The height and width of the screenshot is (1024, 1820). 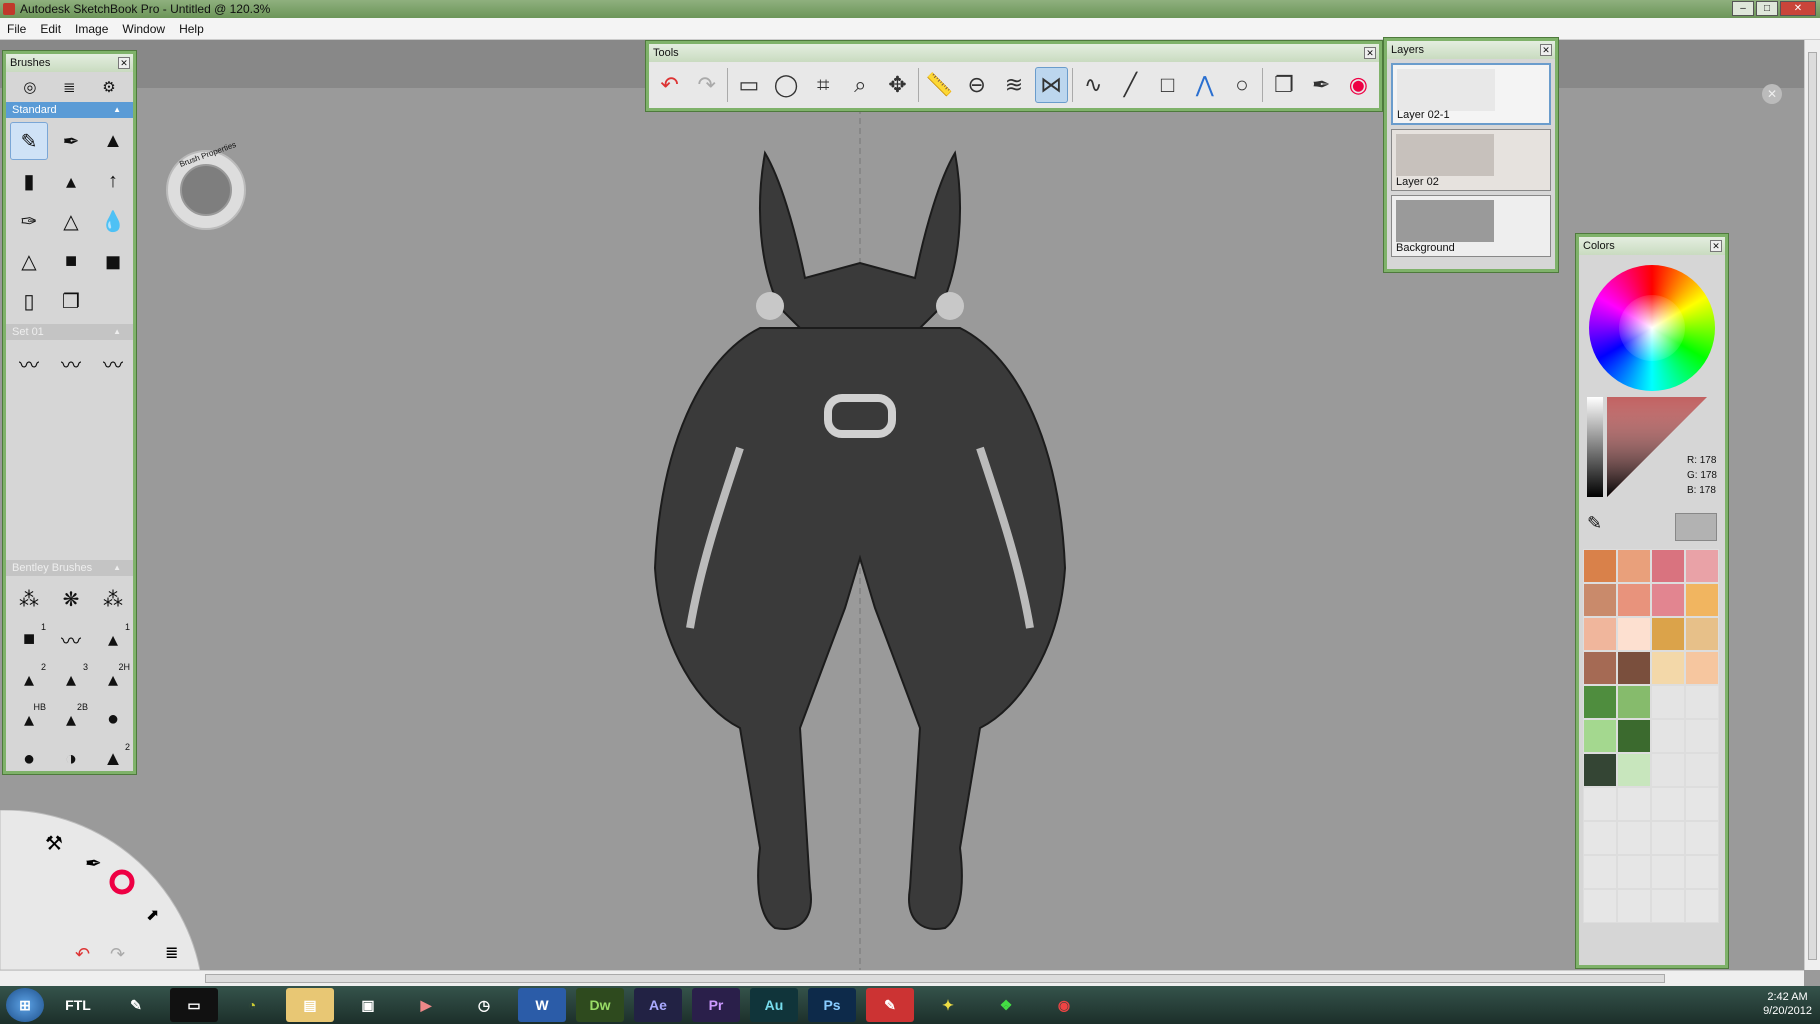 What do you see at coordinates (890, 1005) in the screenshot?
I see `taskbar-sketchbook-icon: ✎` at bounding box center [890, 1005].